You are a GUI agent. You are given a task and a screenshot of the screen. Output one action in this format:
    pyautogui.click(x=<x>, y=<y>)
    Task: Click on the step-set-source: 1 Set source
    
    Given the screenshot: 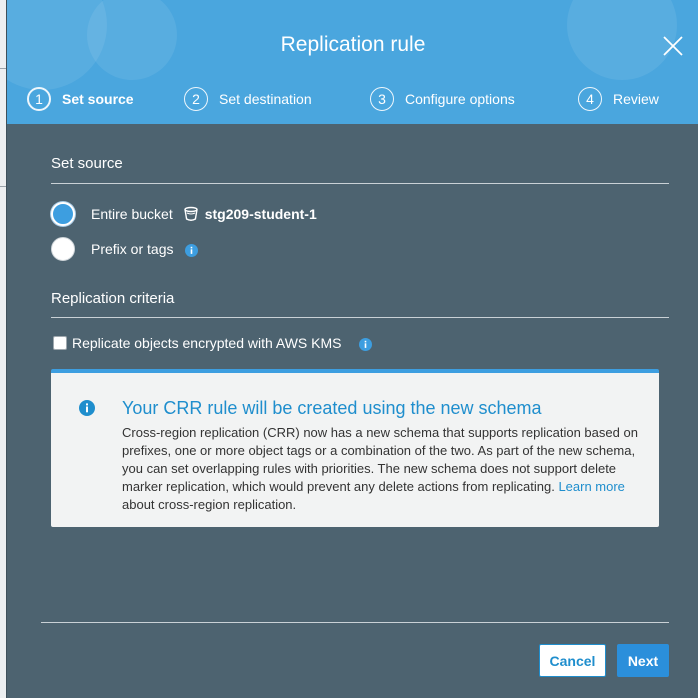 What is the action you would take?
    pyautogui.click(x=80, y=99)
    